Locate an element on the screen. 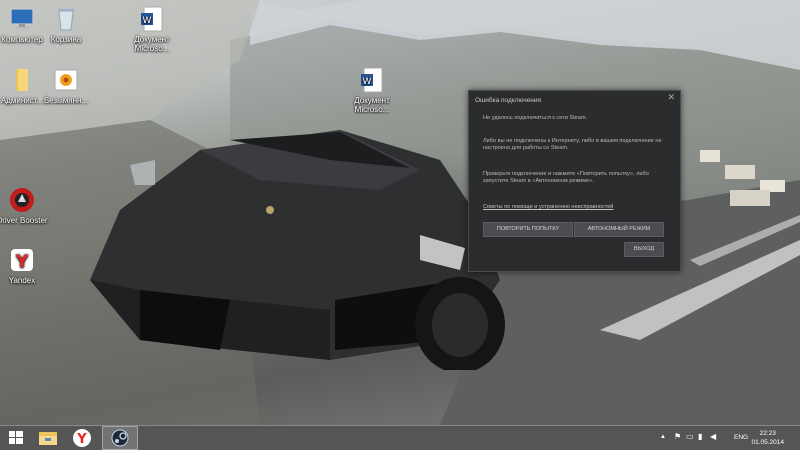  taskbar: Y ▲ ⚑ ▭ ▮ ◀ ENG 22:23 01.05.2014 is located at coordinates (400, 437).